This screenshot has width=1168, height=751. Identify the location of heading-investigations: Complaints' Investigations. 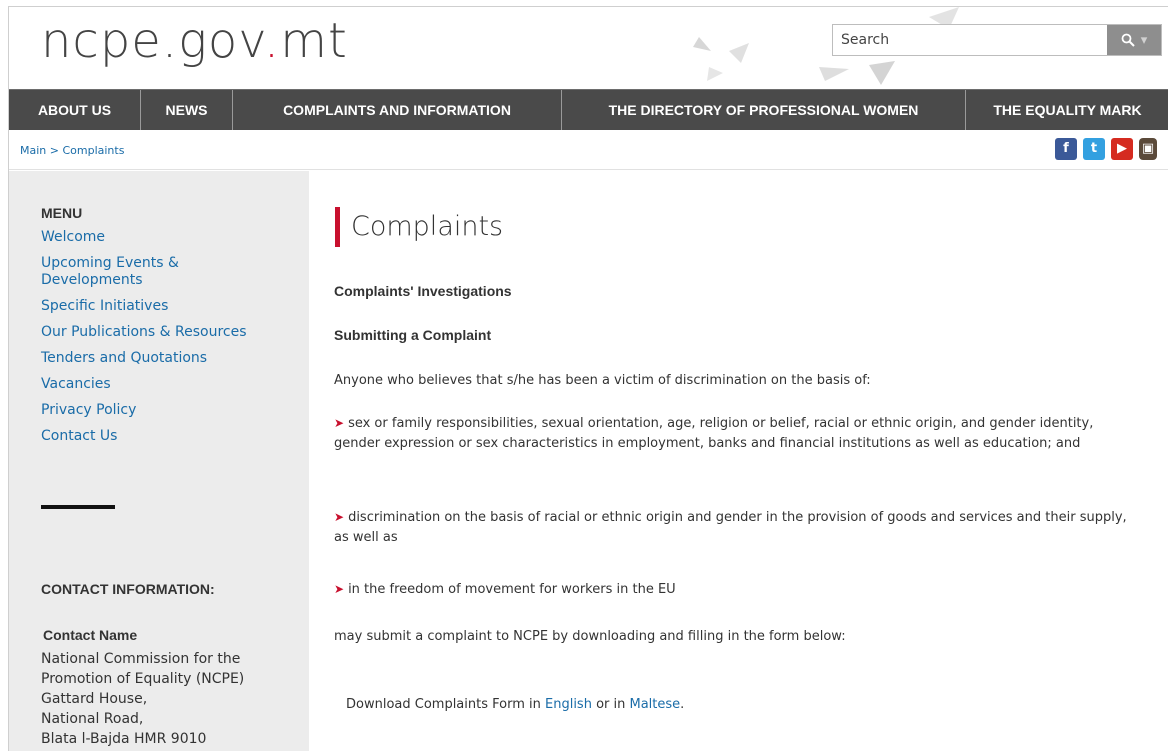
(423, 291).